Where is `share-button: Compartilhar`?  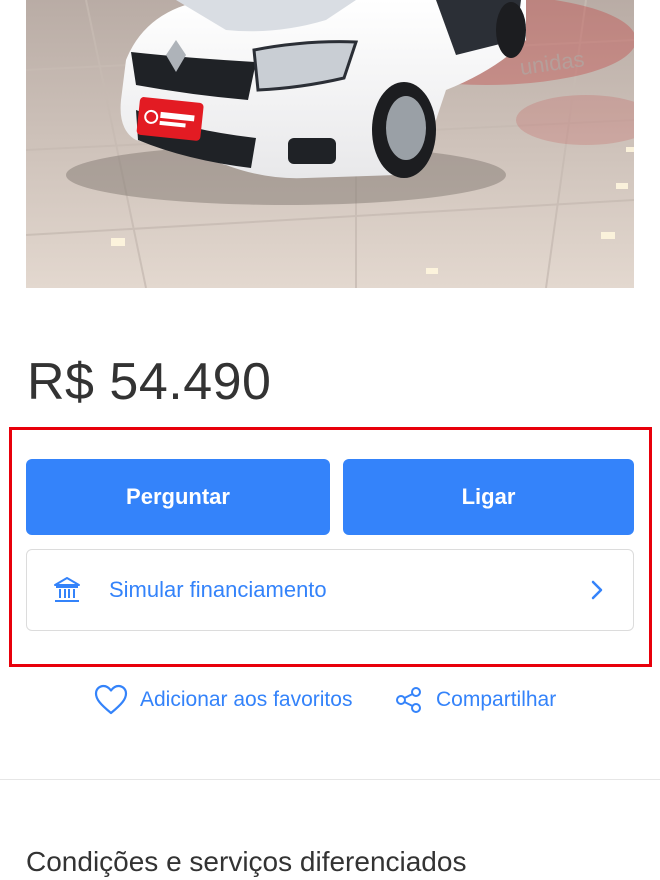 share-button: Compartilhar is located at coordinates (475, 700).